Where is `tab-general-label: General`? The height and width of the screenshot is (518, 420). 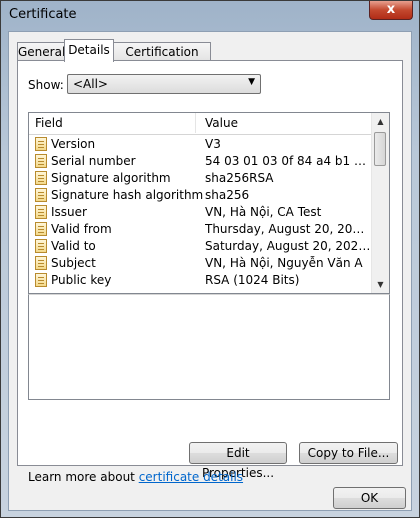 tab-general-label: General is located at coordinates (42, 52).